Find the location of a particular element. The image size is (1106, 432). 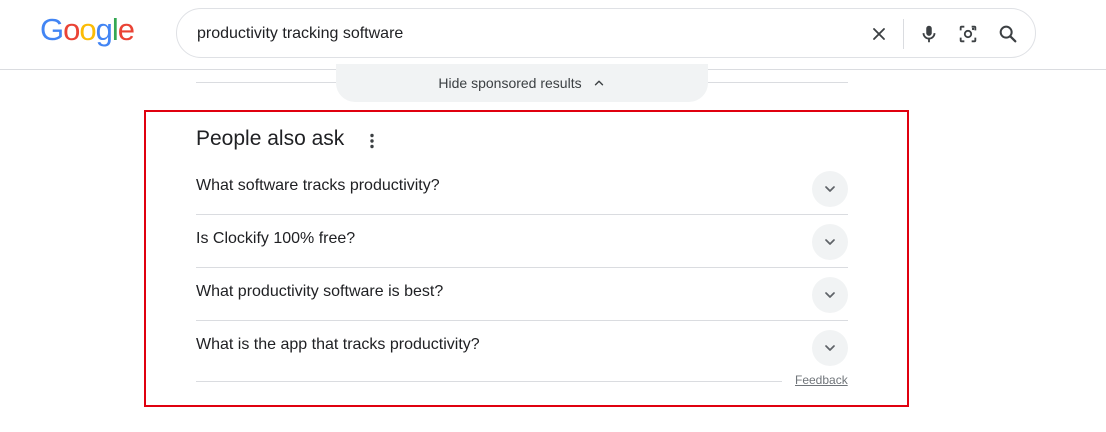

paa-question-text: What software tracks productivity? is located at coordinates (318, 185).